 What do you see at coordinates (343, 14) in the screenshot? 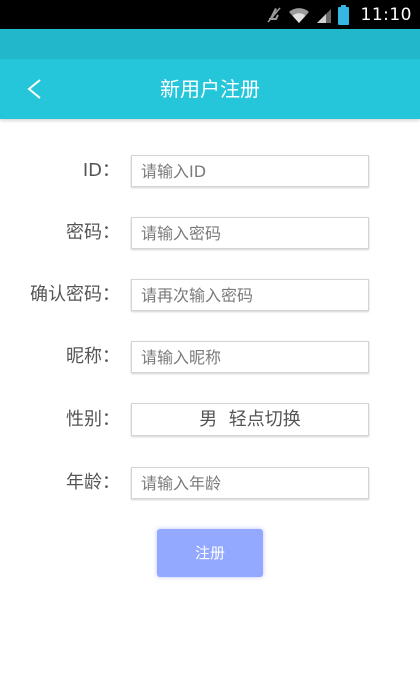
I see `battery-icon` at bounding box center [343, 14].